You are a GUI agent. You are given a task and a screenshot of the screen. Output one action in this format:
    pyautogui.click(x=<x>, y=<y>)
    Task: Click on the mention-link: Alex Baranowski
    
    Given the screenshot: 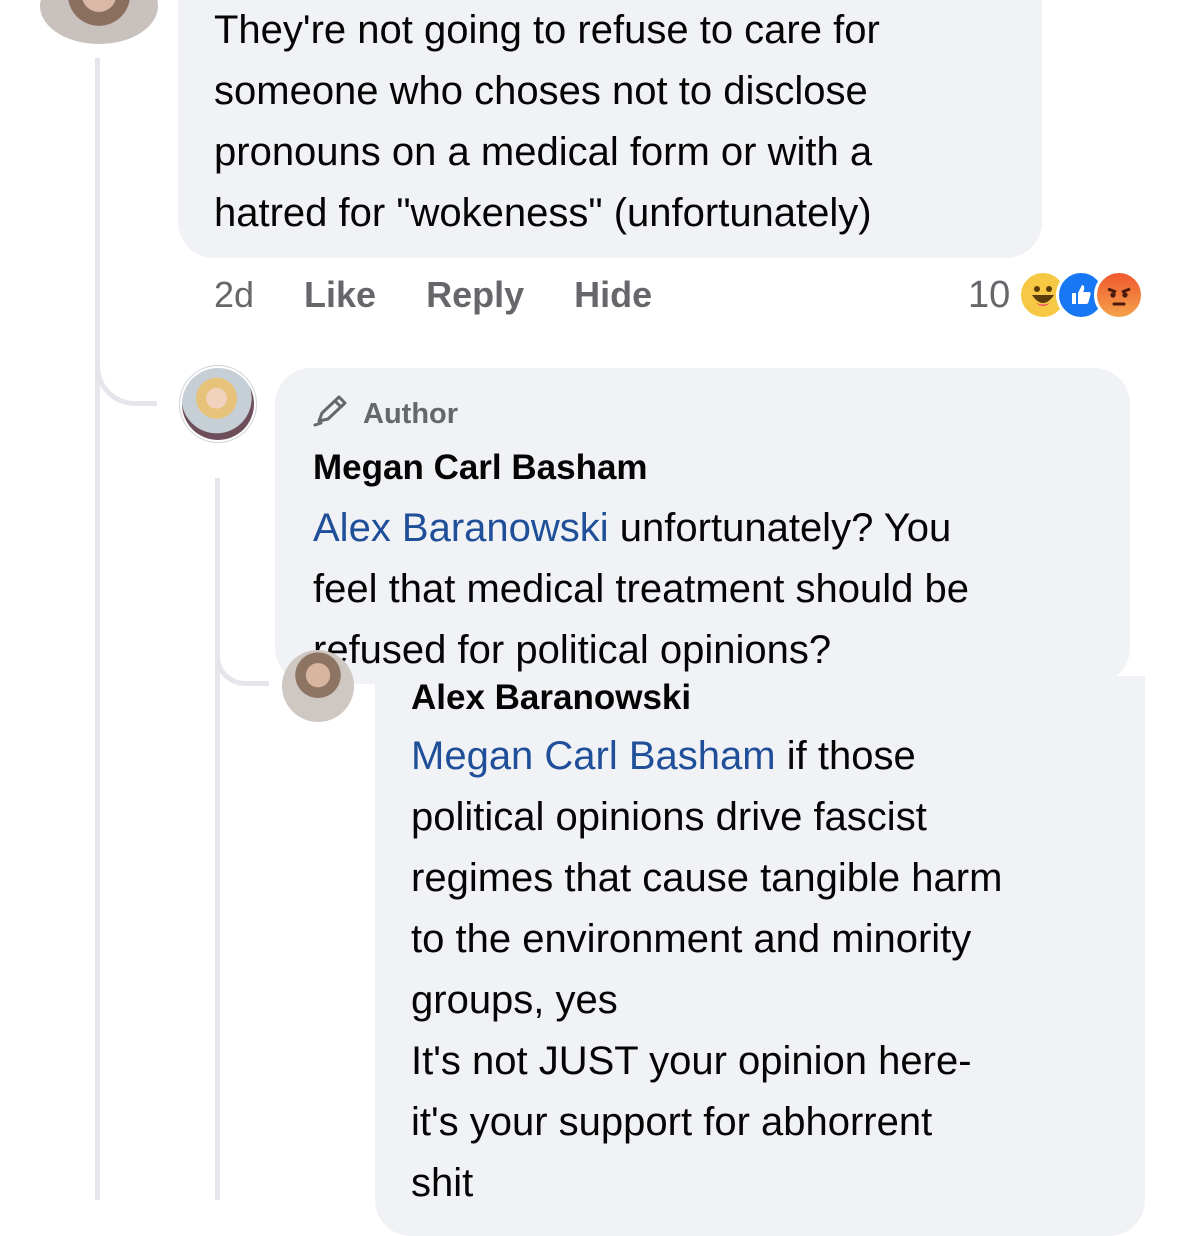 What is the action you would take?
    pyautogui.click(x=461, y=528)
    